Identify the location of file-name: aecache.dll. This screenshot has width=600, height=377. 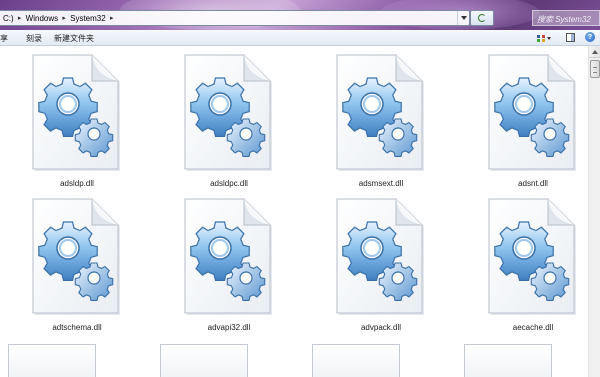
(533, 327).